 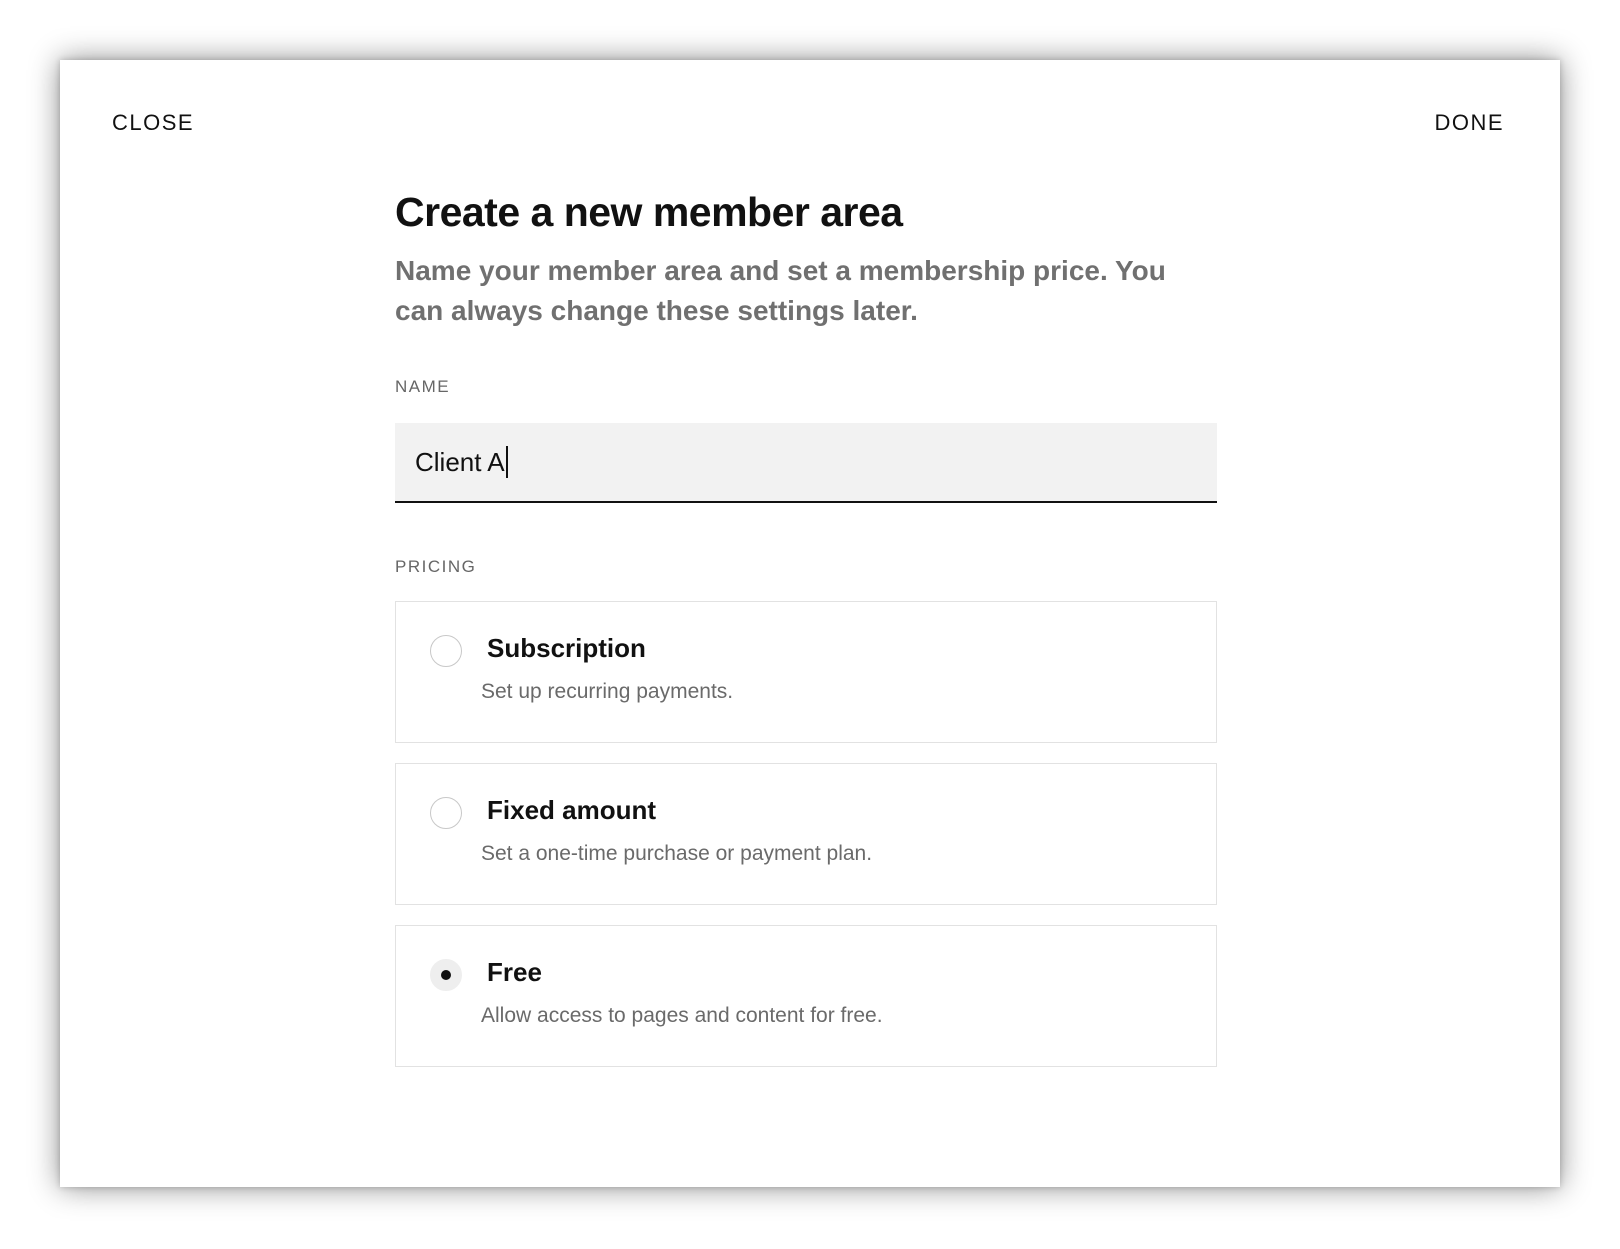 I want to click on free-radio, so click(x=446, y=975).